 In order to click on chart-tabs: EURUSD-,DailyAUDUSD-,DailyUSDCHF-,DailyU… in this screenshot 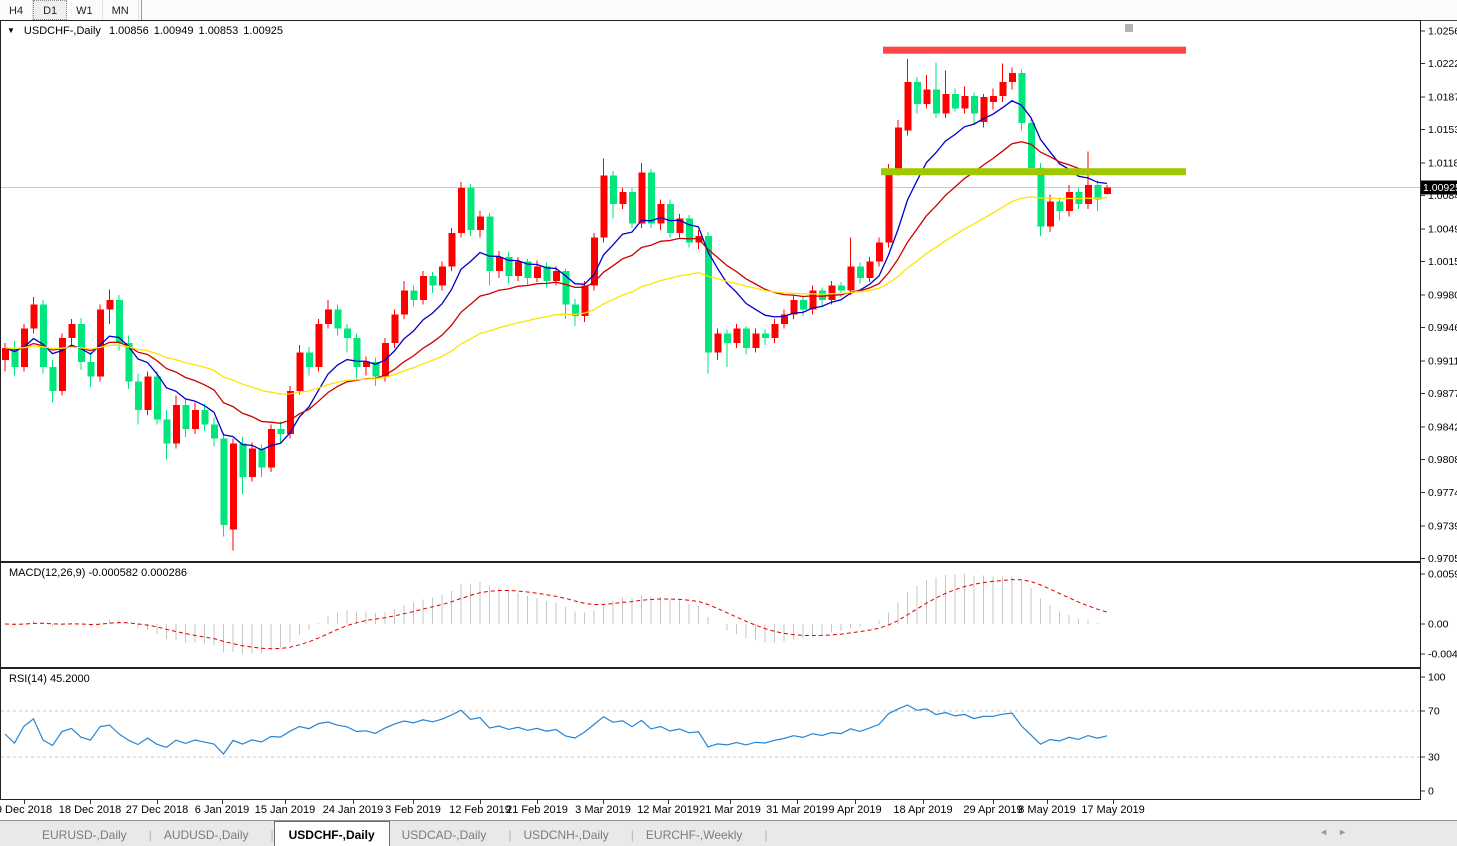, I will do `click(399, 833)`.